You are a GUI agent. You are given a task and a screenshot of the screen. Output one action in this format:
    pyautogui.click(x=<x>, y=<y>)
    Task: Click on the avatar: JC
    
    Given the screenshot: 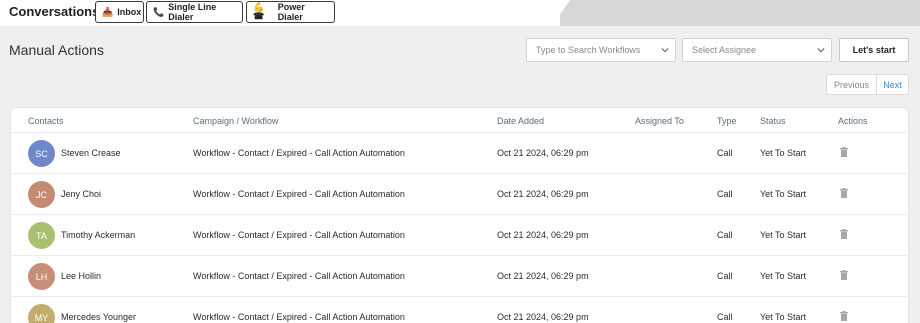 What is the action you would take?
    pyautogui.click(x=41, y=194)
    